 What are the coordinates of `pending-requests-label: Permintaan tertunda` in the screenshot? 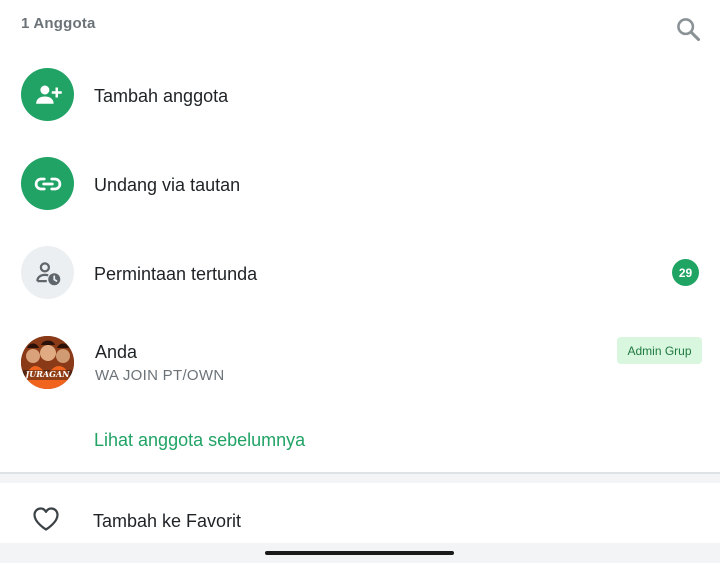 It's located at (176, 274).